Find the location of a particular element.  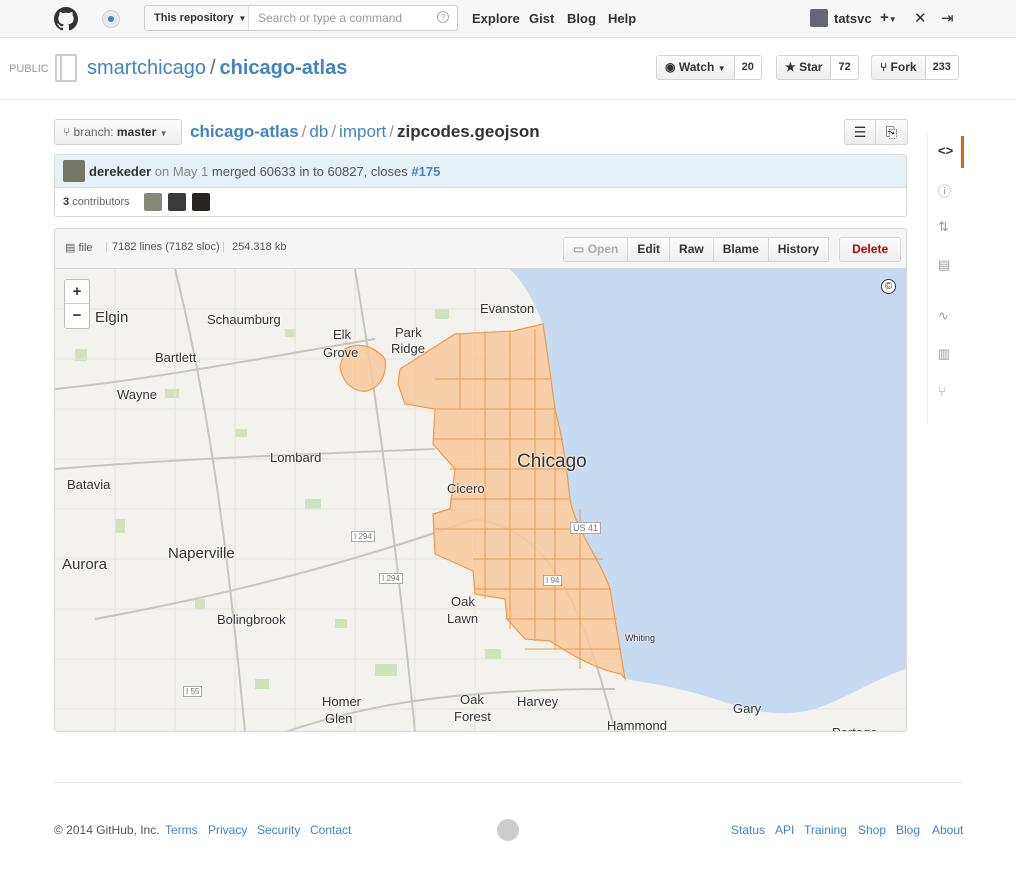

wiki-icon: ▤ is located at coordinates (944, 265).